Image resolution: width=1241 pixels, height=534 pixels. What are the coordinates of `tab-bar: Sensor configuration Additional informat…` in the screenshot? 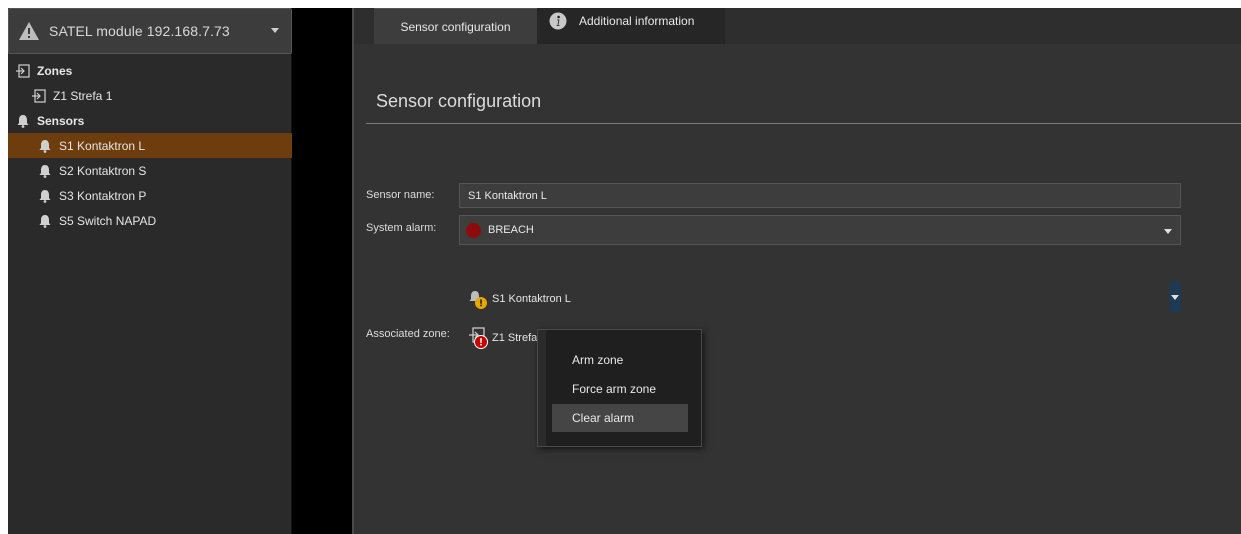 It's located at (797, 26).